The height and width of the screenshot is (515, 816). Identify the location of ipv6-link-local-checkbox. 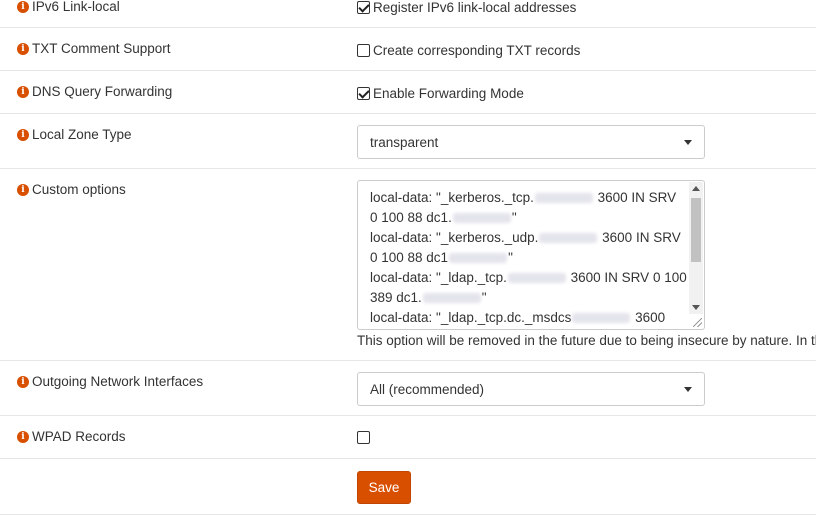
(363, 7).